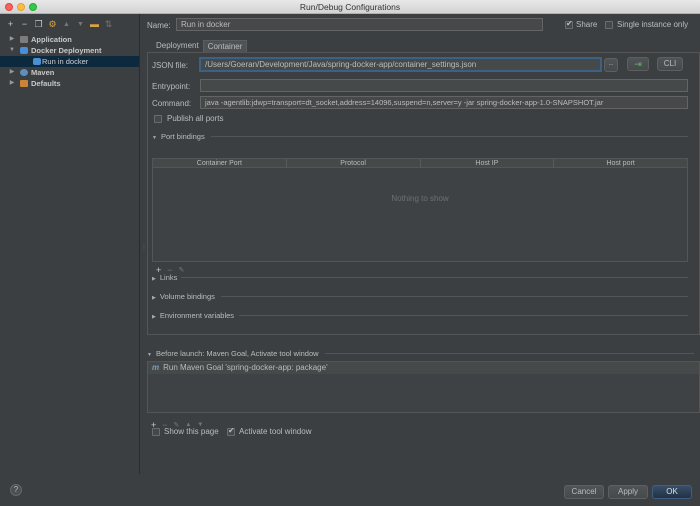 The height and width of the screenshot is (506, 700). What do you see at coordinates (584, 492) in the screenshot?
I see `cancel-button: Cancel` at bounding box center [584, 492].